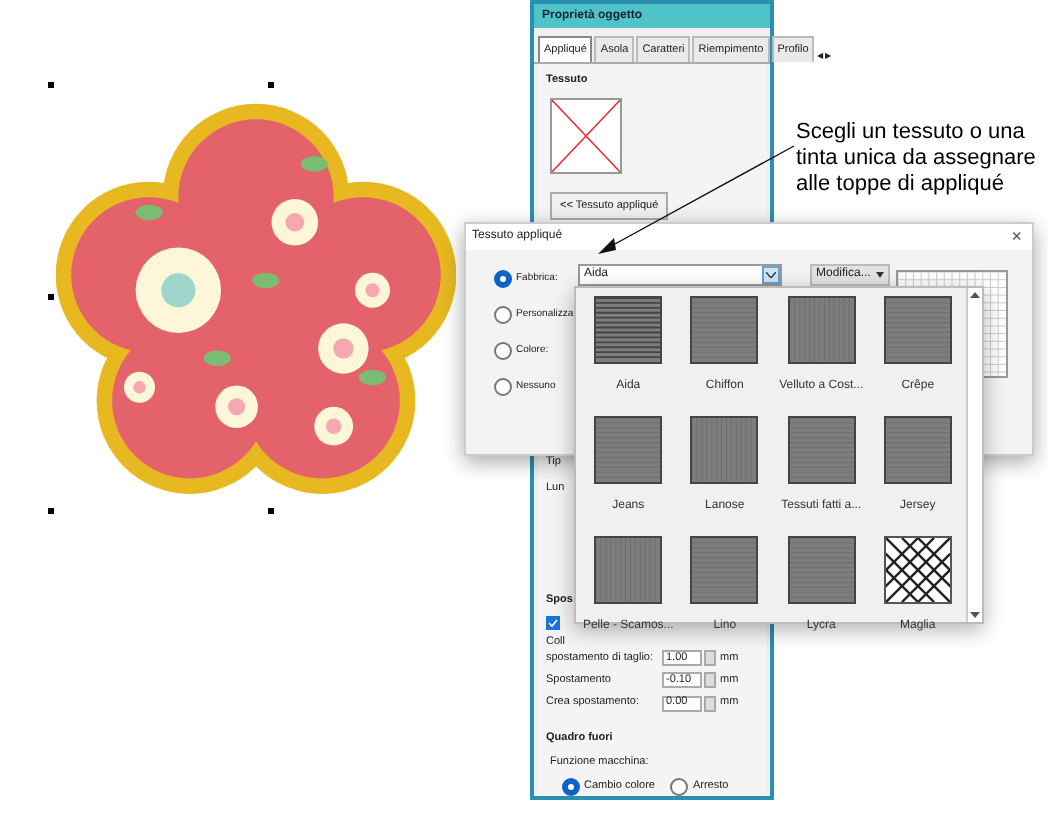 The width and height of the screenshot is (1048, 840). Describe the element at coordinates (975, 615) in the screenshot. I see `scroll-down-icon` at that location.